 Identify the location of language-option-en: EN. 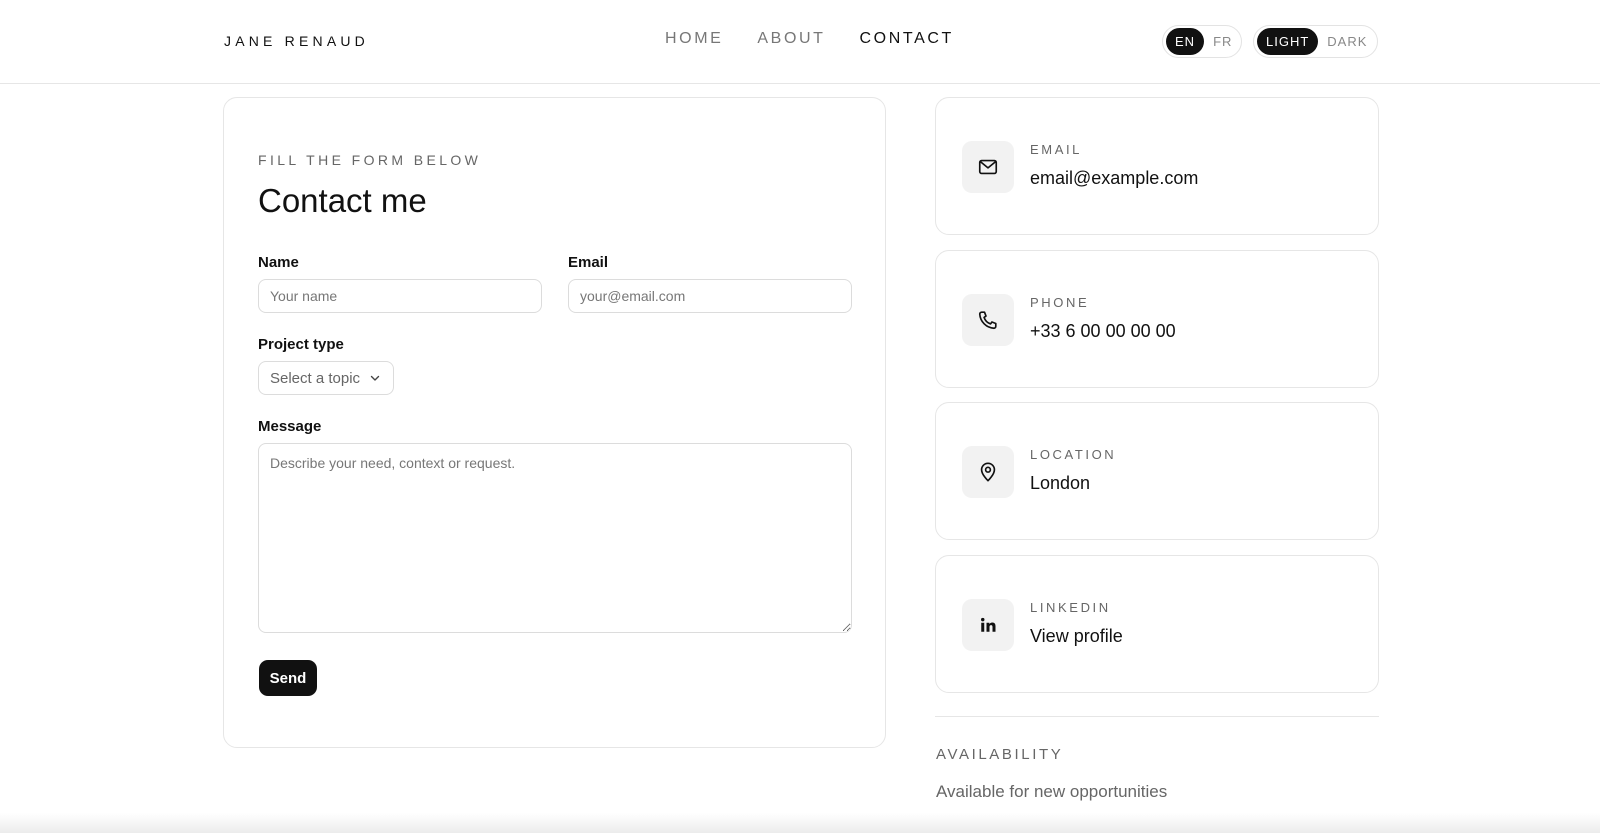
(1185, 41).